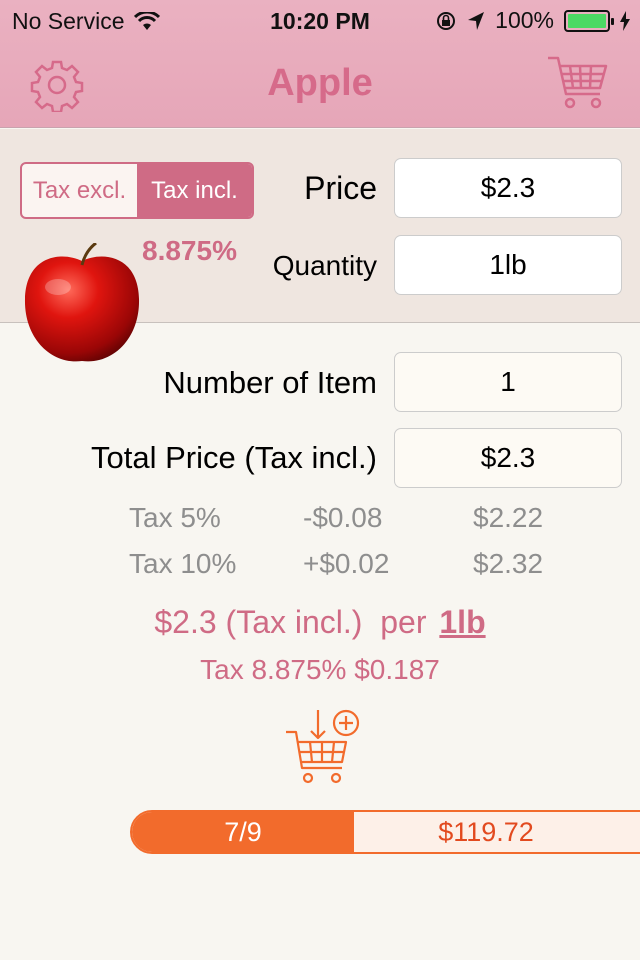  I want to click on tax-comparison-label: Tax 5%, so click(175, 517).